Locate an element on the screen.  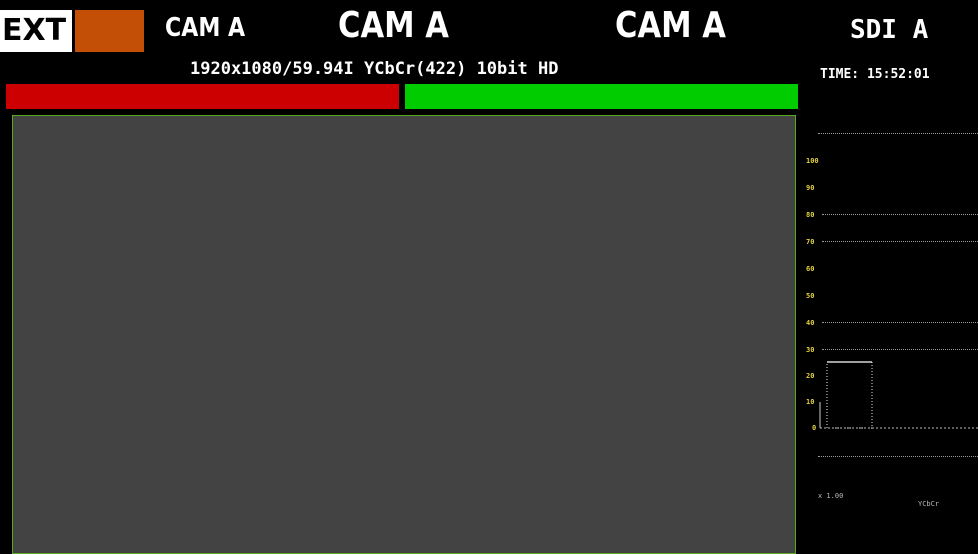
gridline is located at coordinates (898, 133).